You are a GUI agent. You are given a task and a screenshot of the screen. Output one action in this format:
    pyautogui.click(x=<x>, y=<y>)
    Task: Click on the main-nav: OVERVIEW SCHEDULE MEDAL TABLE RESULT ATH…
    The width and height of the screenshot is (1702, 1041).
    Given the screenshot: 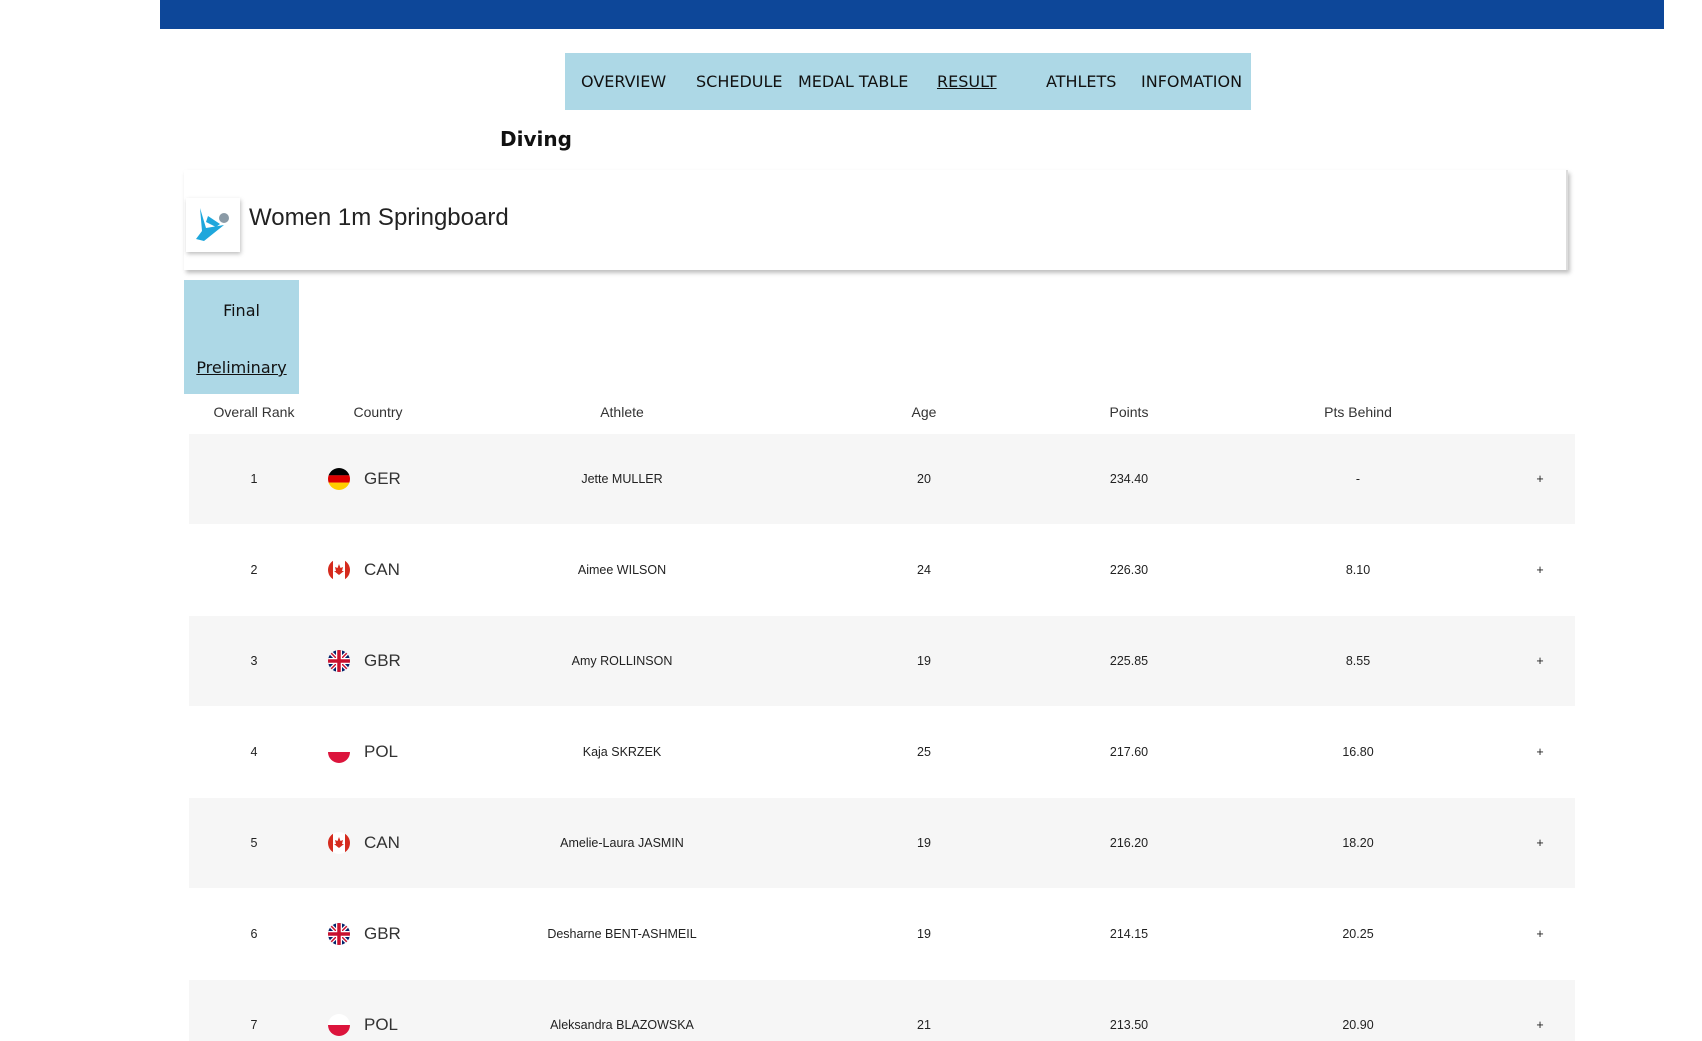 What is the action you would take?
    pyautogui.click(x=908, y=81)
    